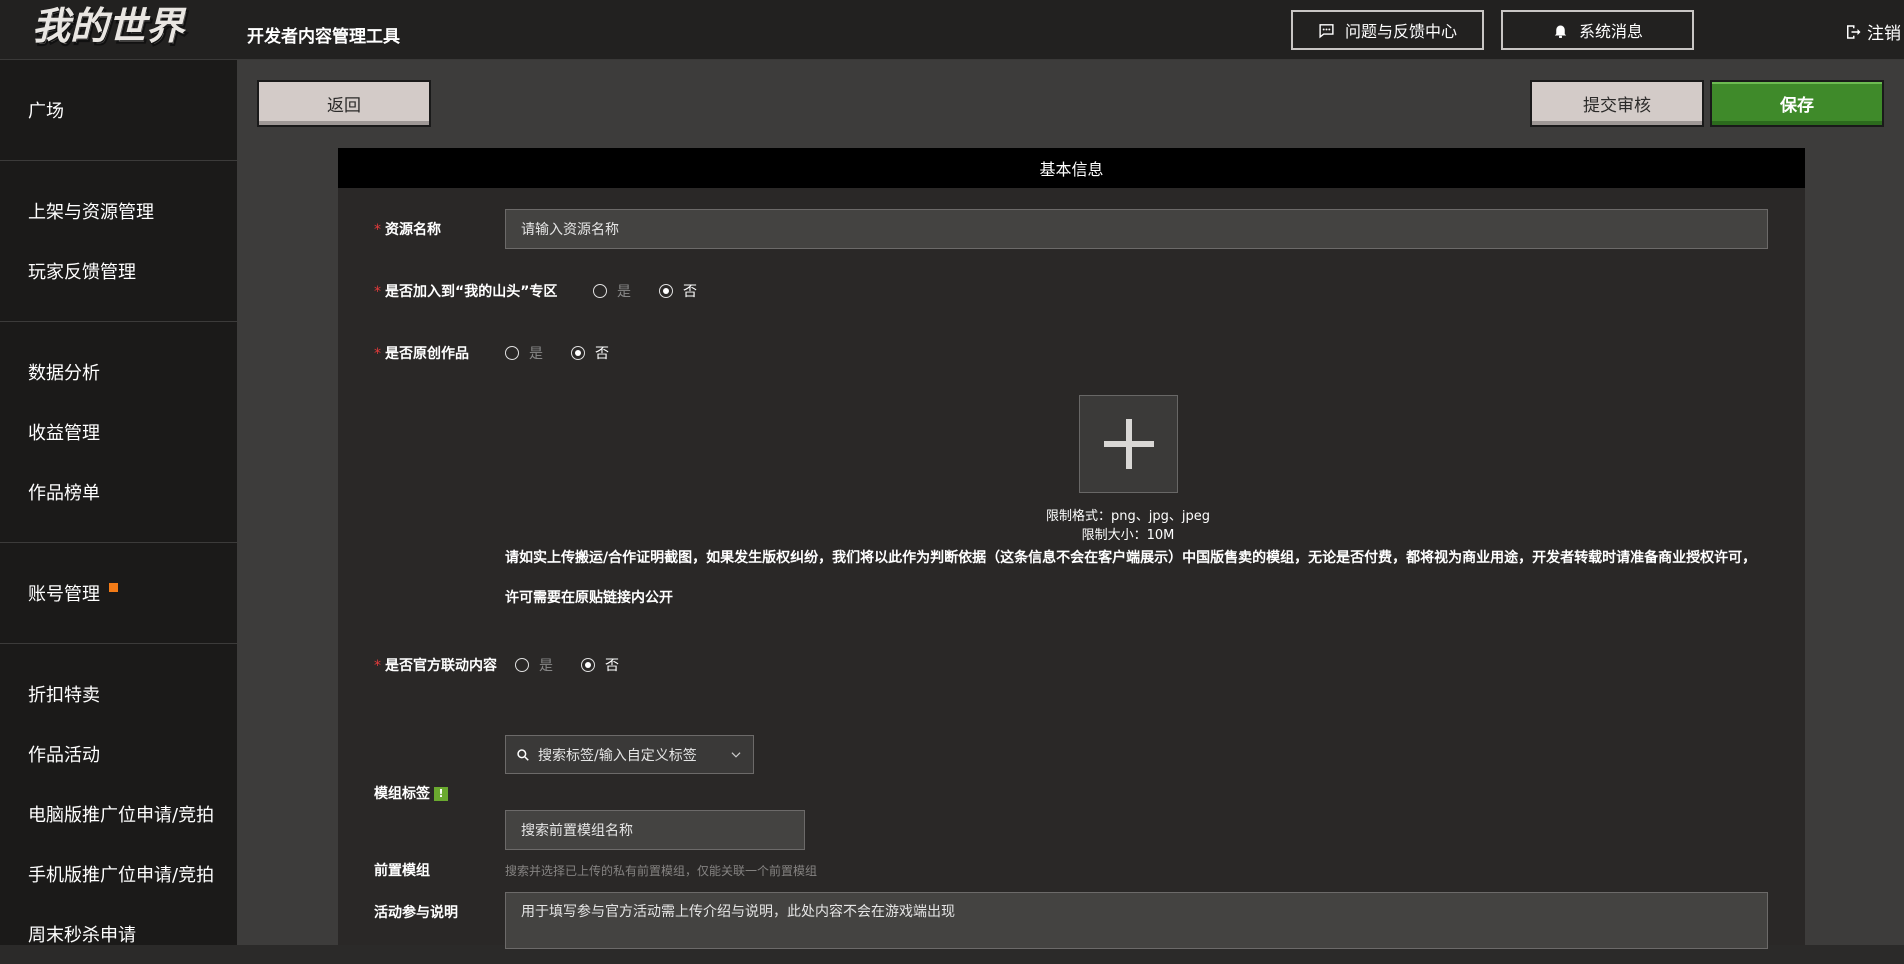  I want to click on feedback-center-button: 问题与反馈中心, so click(1387, 30).